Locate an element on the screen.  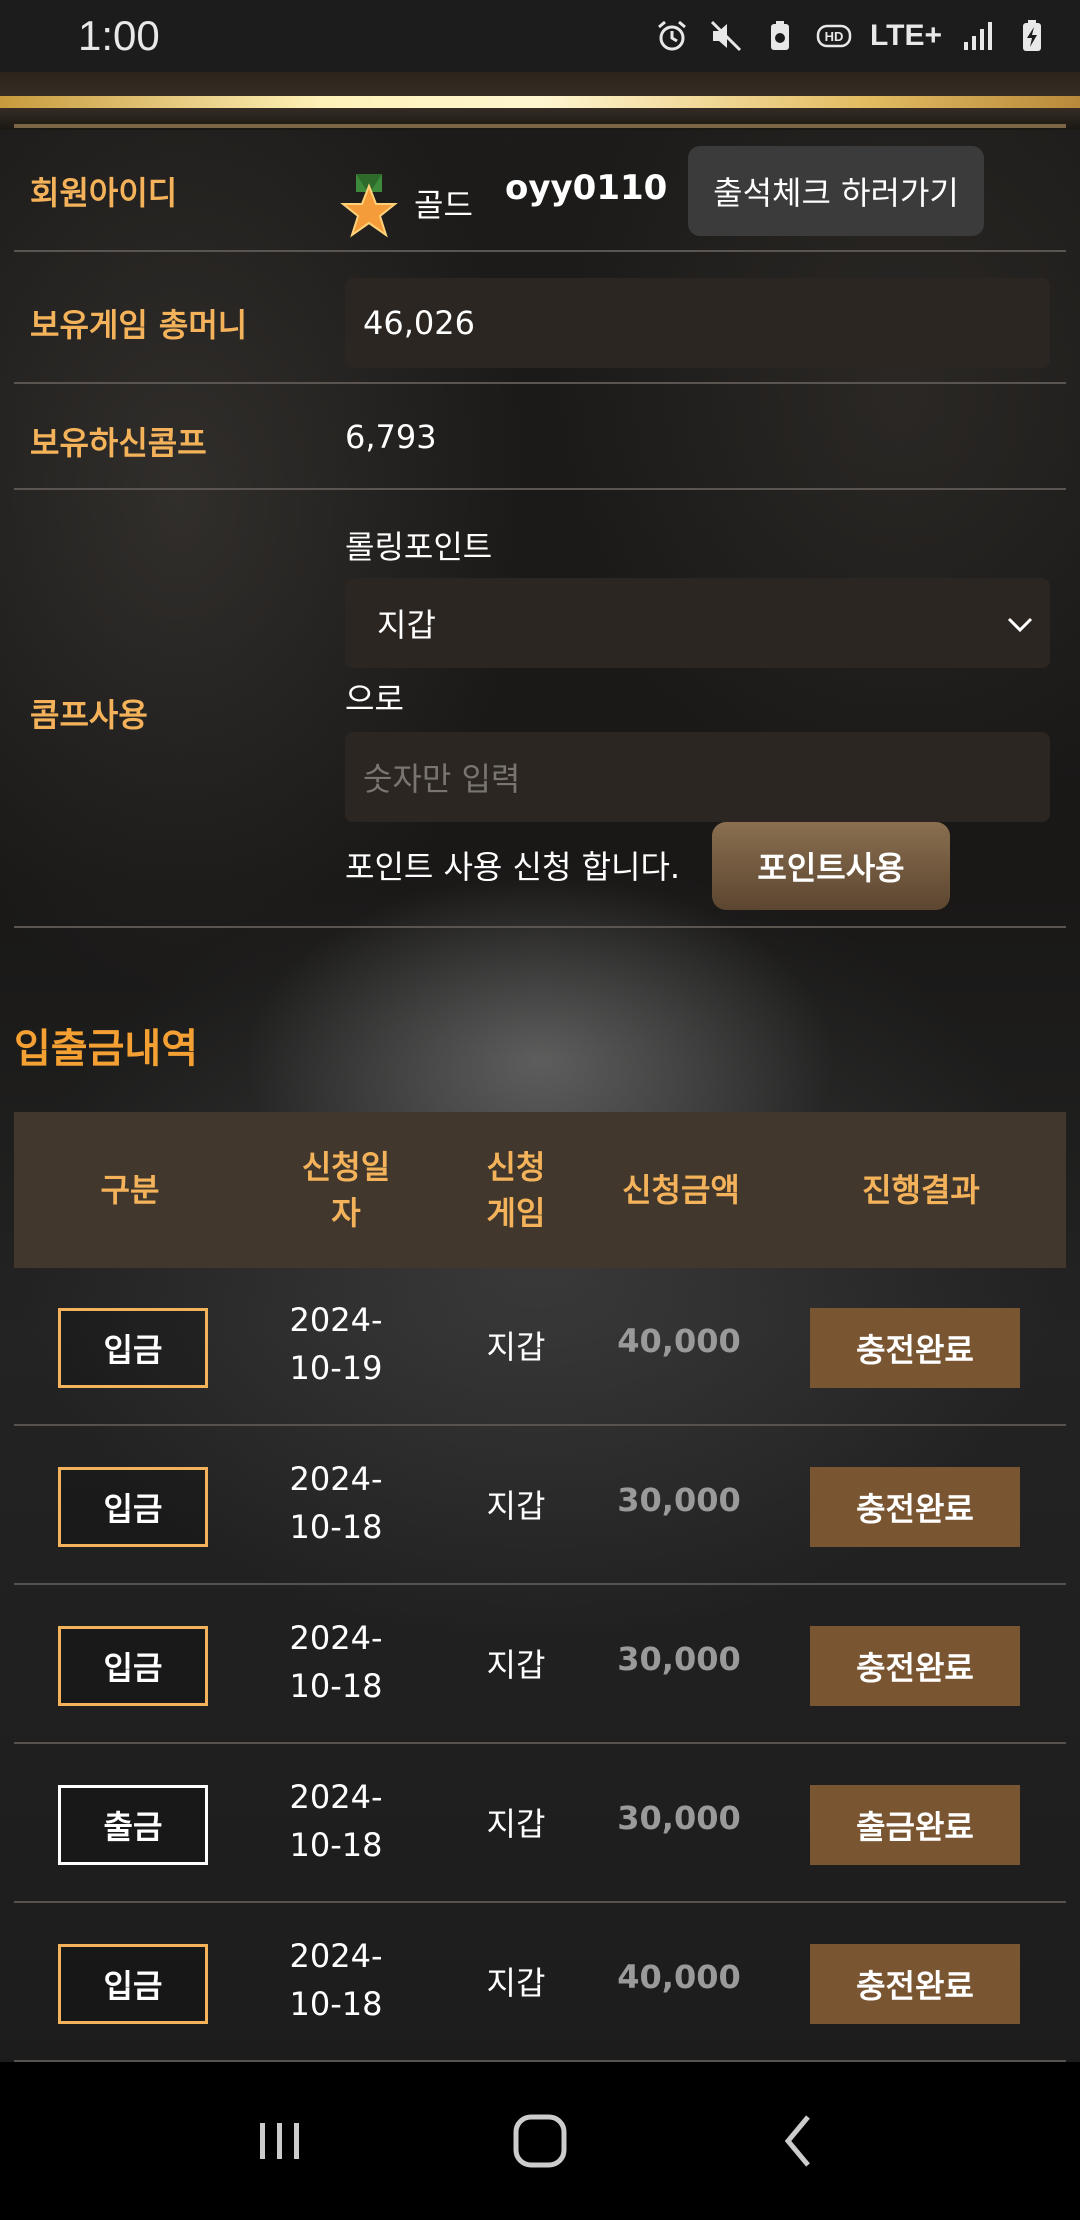
wallet-select: 지갑 is located at coordinates (697, 623).